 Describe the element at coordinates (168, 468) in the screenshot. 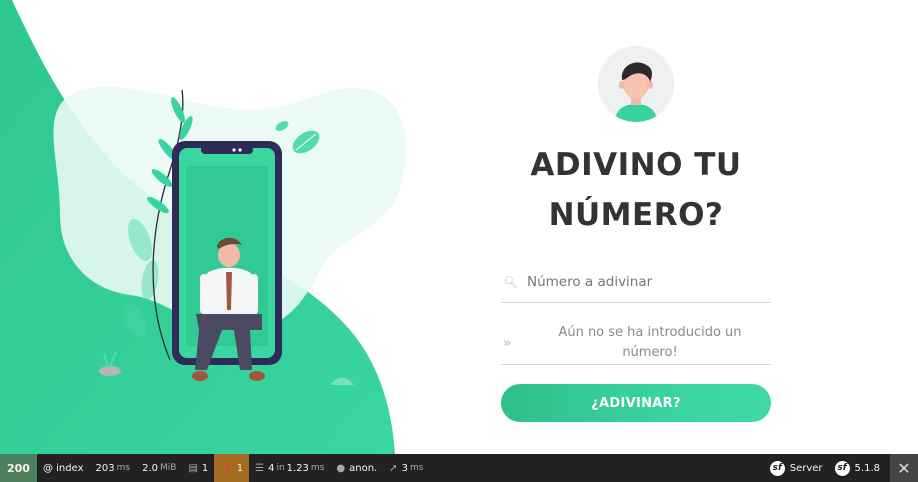

I see `memory-unit: MiB` at that location.